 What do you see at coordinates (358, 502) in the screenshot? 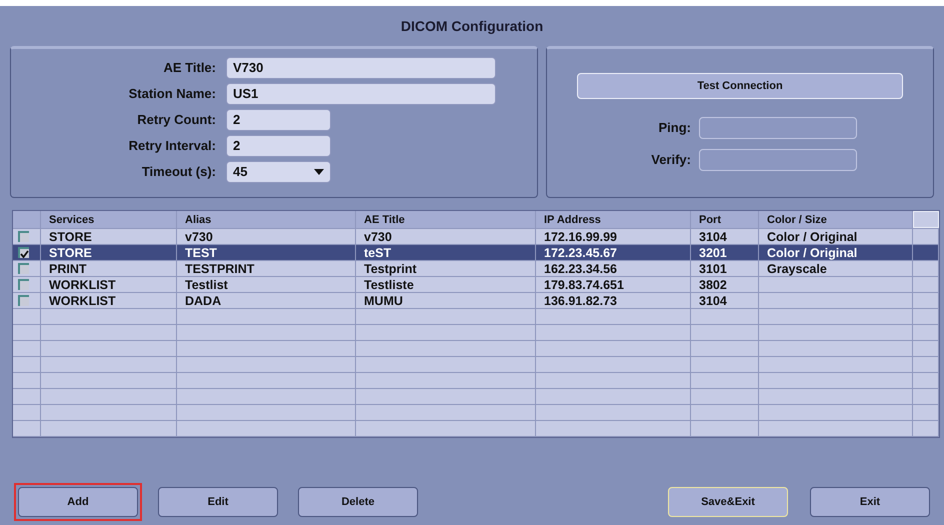
I see `action-button: Delete` at bounding box center [358, 502].